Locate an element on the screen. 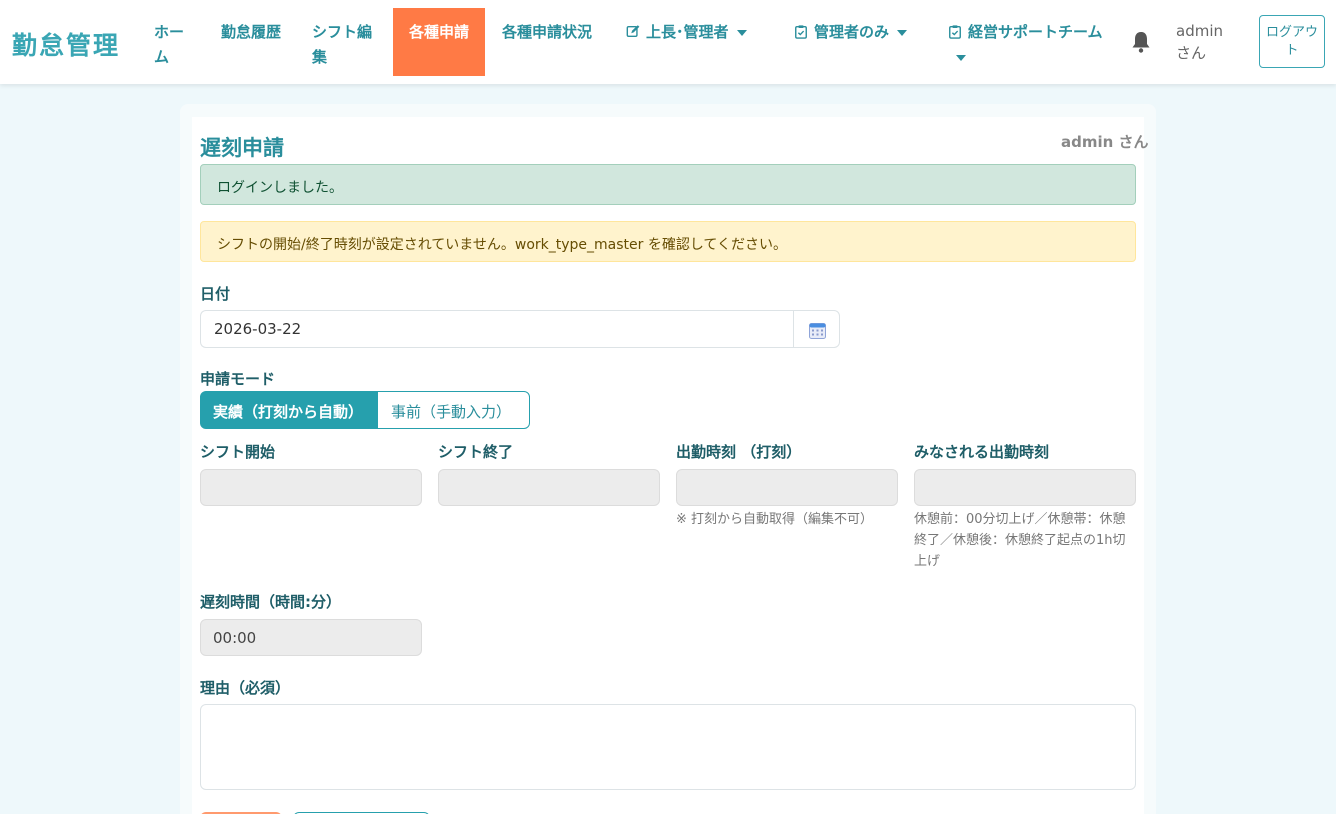  nav-support-team-label: 経営サポートチーム is located at coordinates (1035, 32).